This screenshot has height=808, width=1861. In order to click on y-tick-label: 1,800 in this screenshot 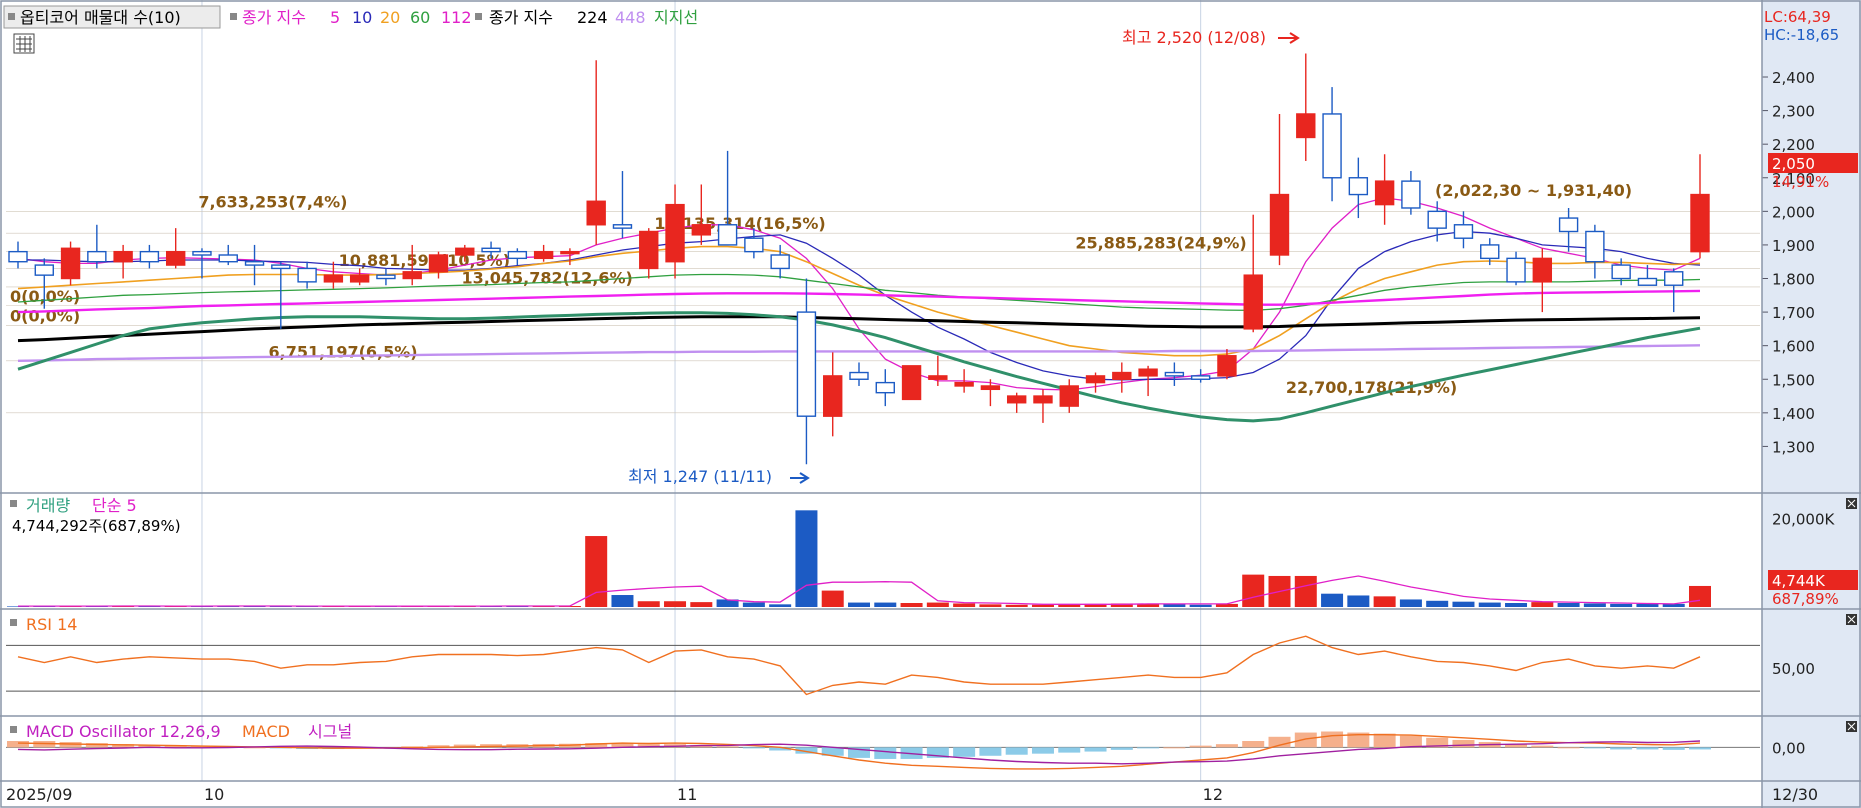, I will do `click(1793, 280)`.